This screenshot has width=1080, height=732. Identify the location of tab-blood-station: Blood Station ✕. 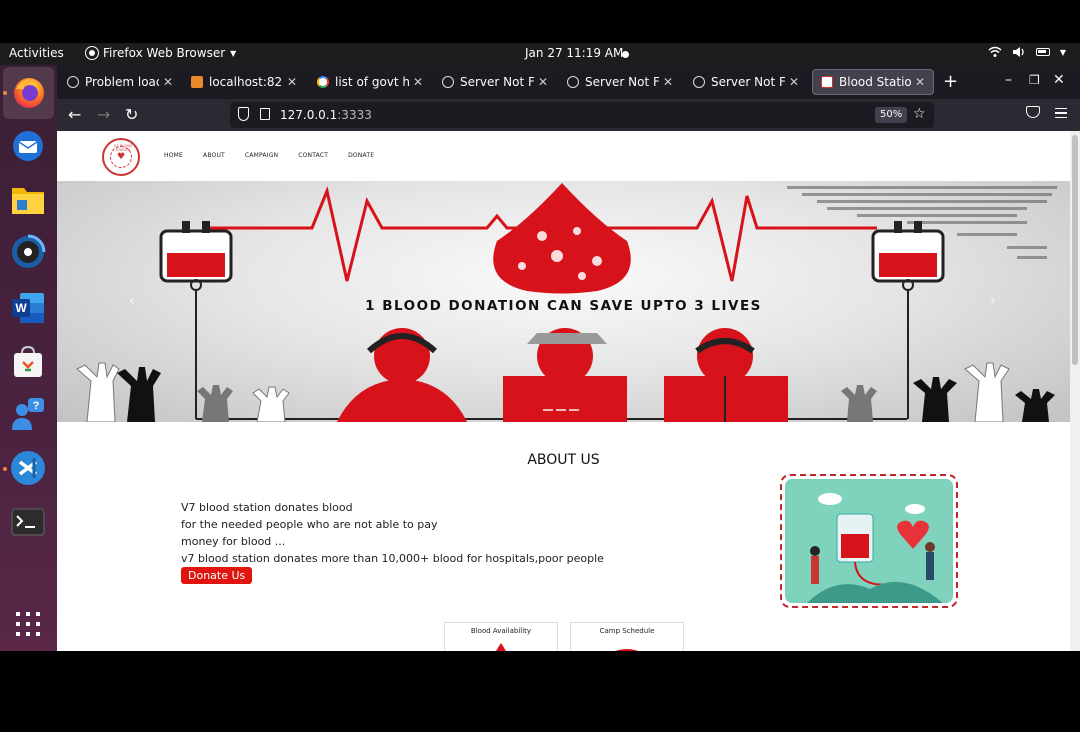
(873, 82).